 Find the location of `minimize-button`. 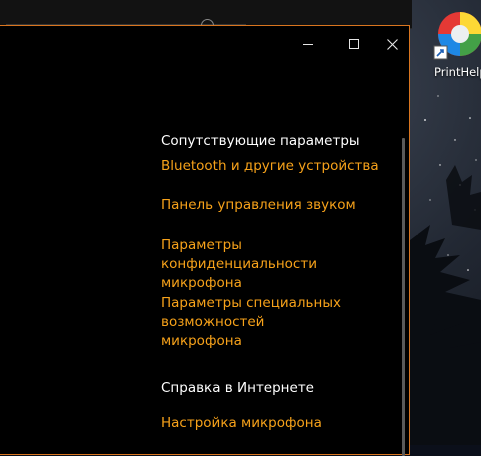

minimize-button is located at coordinates (308, 45).